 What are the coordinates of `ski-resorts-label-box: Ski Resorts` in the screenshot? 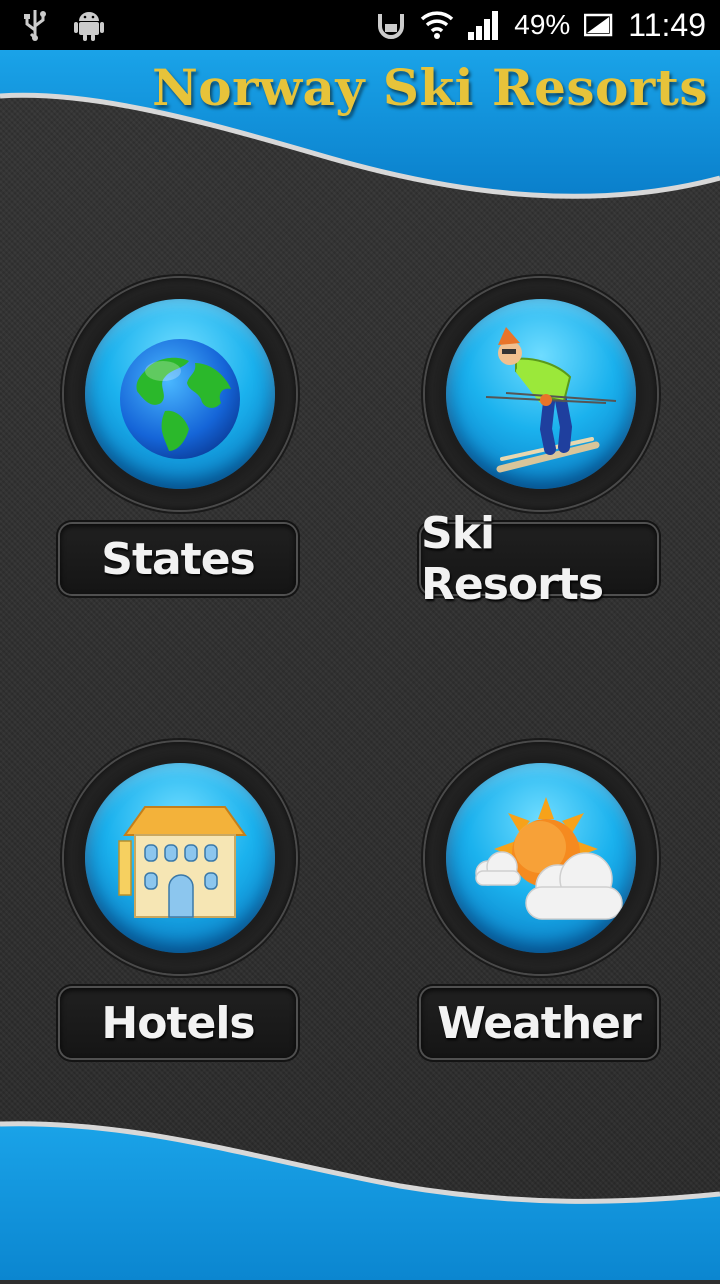 It's located at (539, 559).